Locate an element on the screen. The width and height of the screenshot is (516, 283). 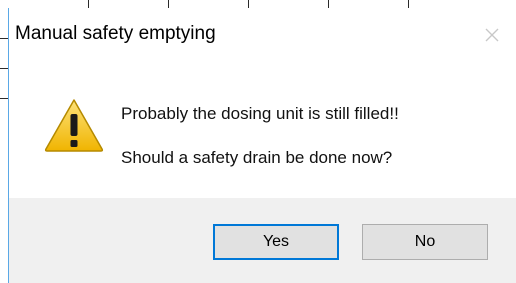
background-window-edge-left is located at coordinates (4, 145).